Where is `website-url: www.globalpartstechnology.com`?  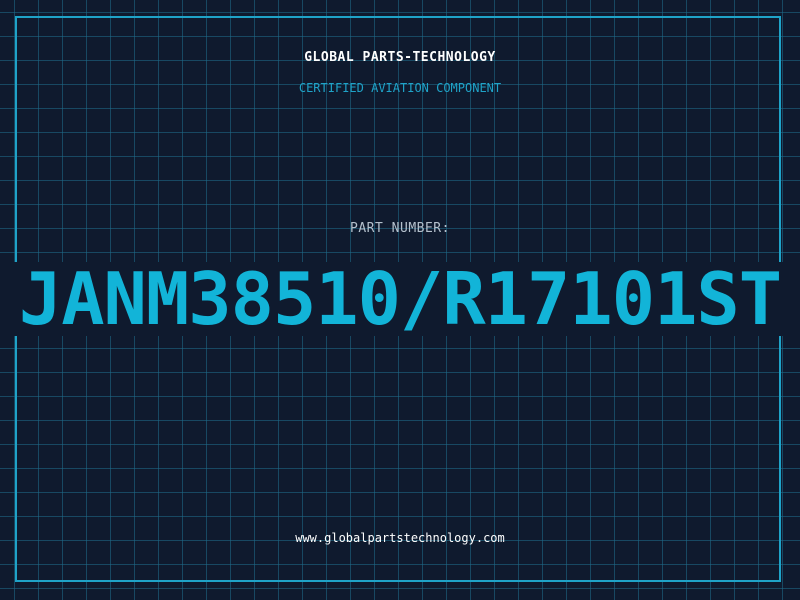
website-url: www.globalpartstechnology.com is located at coordinates (400, 538).